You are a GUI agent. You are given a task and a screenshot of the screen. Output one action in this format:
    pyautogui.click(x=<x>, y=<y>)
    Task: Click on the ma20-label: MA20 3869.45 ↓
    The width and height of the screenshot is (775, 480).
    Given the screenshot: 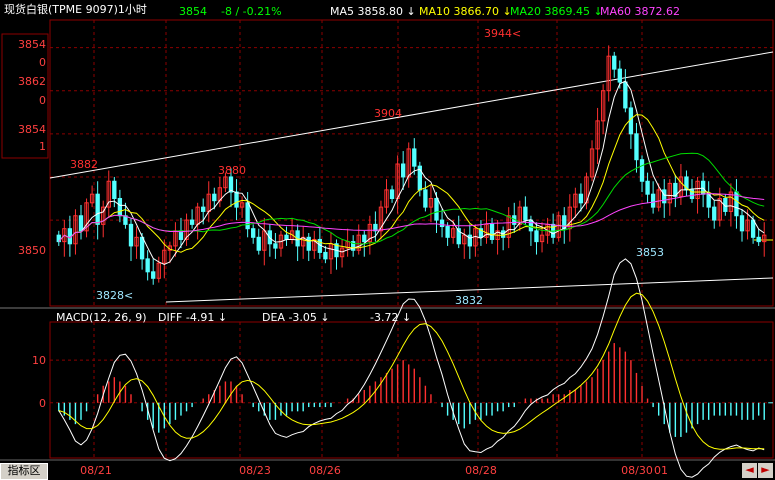 What is the action you would take?
    pyautogui.click(x=556, y=11)
    